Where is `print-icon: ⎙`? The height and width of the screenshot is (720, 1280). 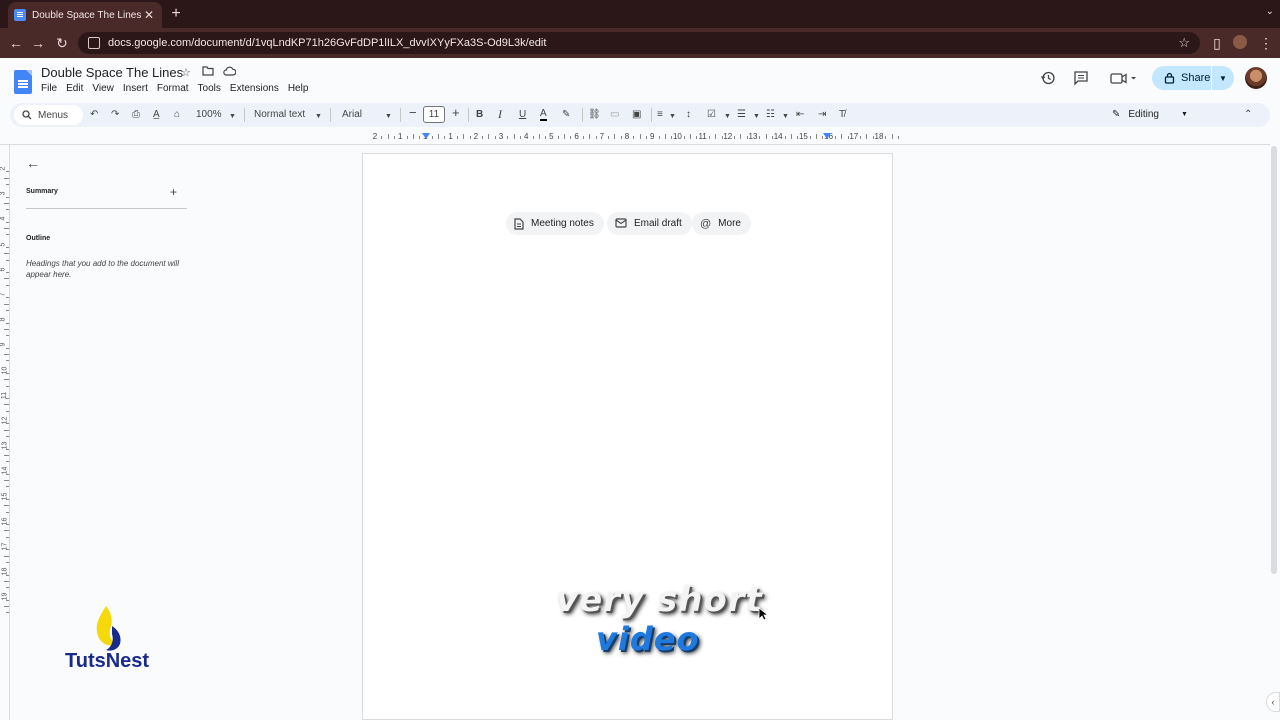
print-icon: ⎙ is located at coordinates (136, 115).